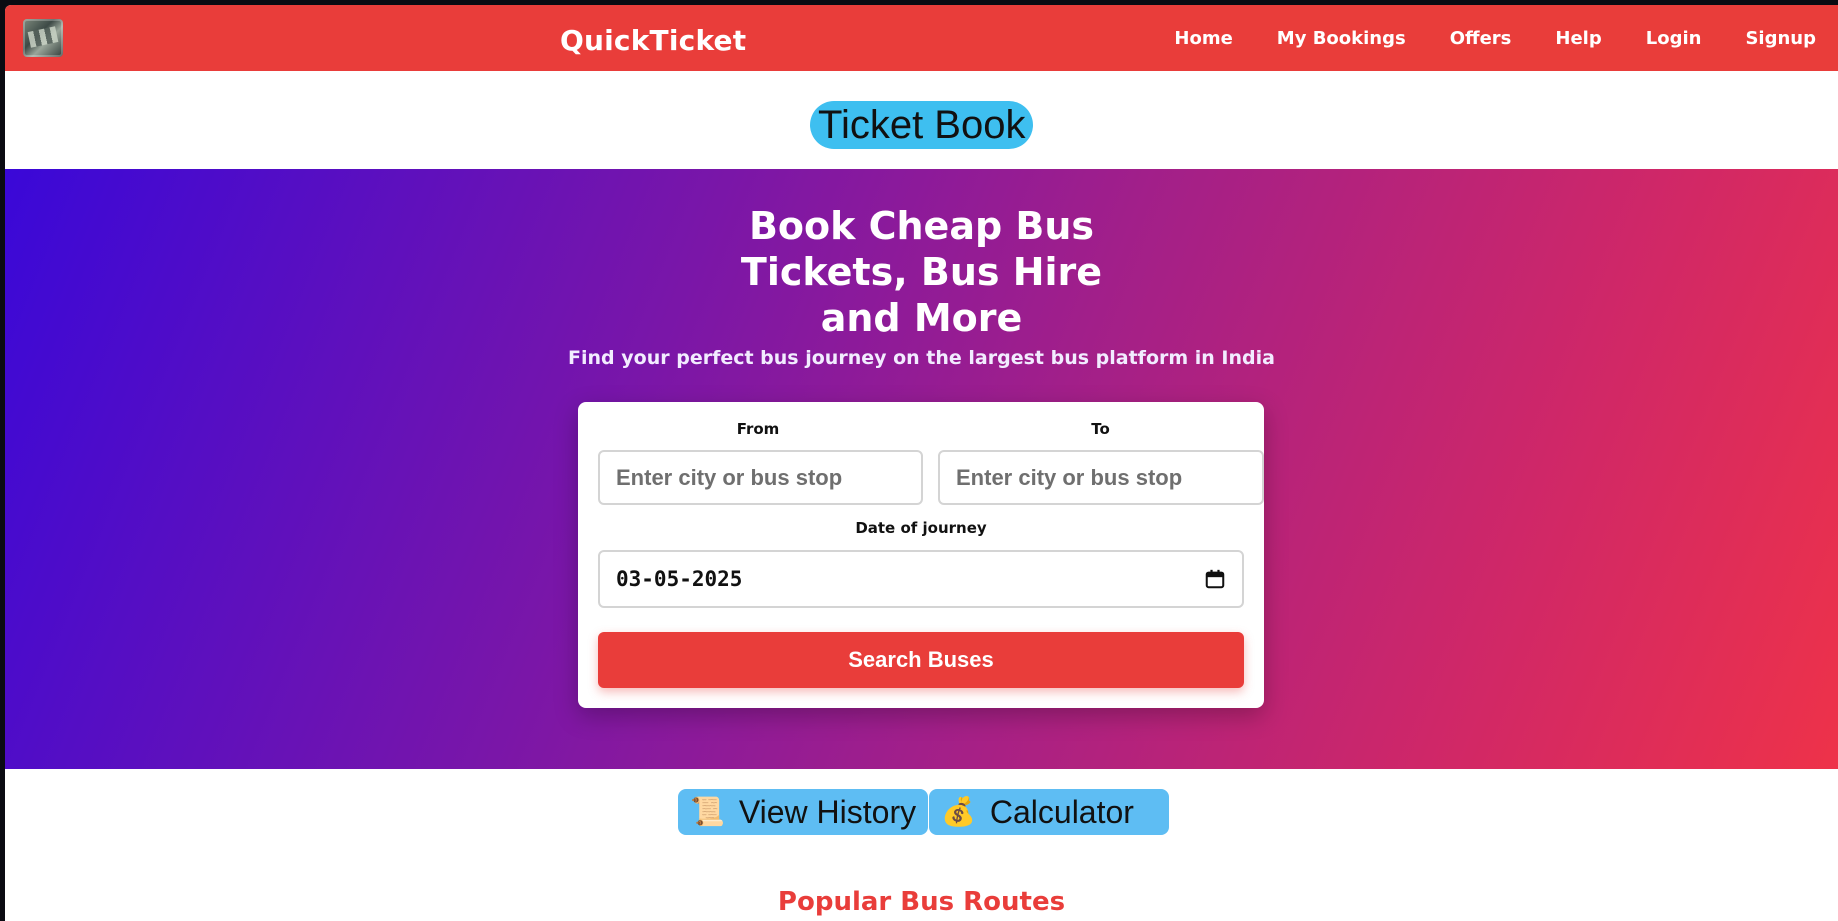 The width and height of the screenshot is (1838, 921). I want to click on date-value: 03-05-2025, so click(679, 579).